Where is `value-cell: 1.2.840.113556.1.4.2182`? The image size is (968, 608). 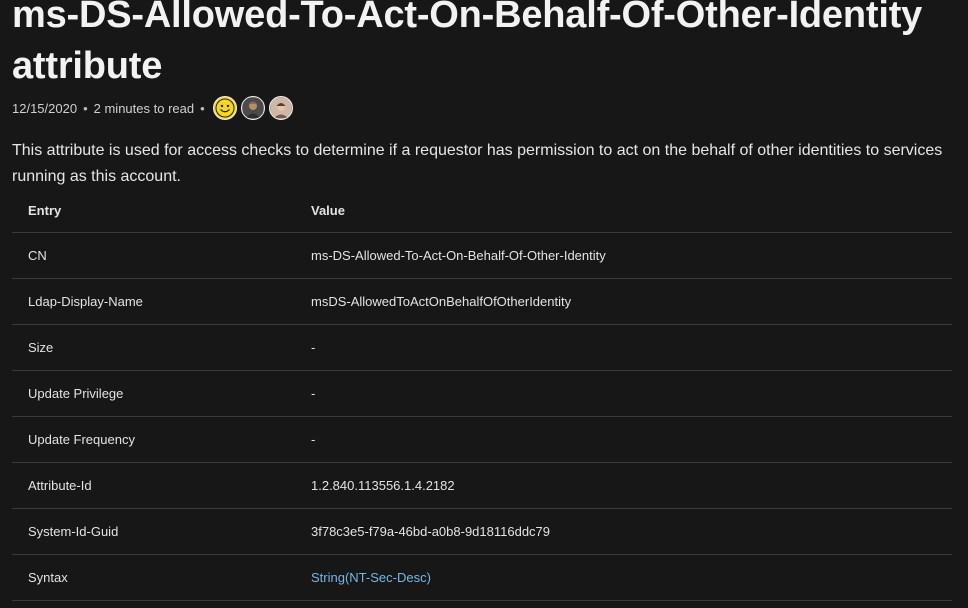
value-cell: 1.2.840.113556.1.4.2182 is located at coordinates (623, 485).